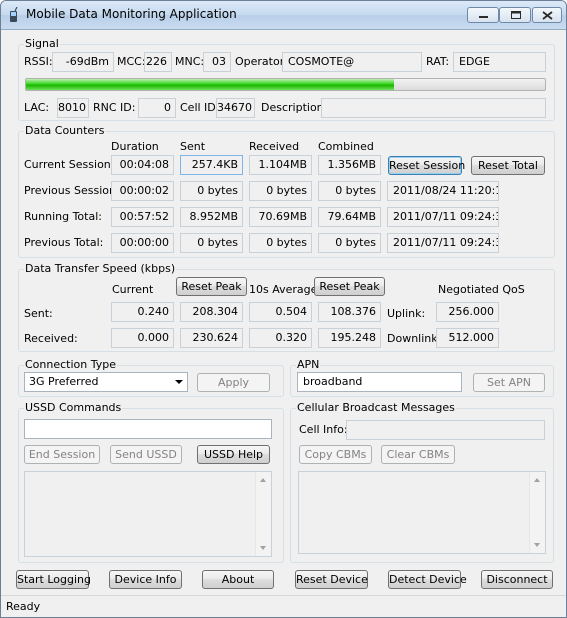 This screenshot has height=618, width=567. Describe the element at coordinates (427, 579) in the screenshot. I see `detect-device-button: Detect Device` at that location.